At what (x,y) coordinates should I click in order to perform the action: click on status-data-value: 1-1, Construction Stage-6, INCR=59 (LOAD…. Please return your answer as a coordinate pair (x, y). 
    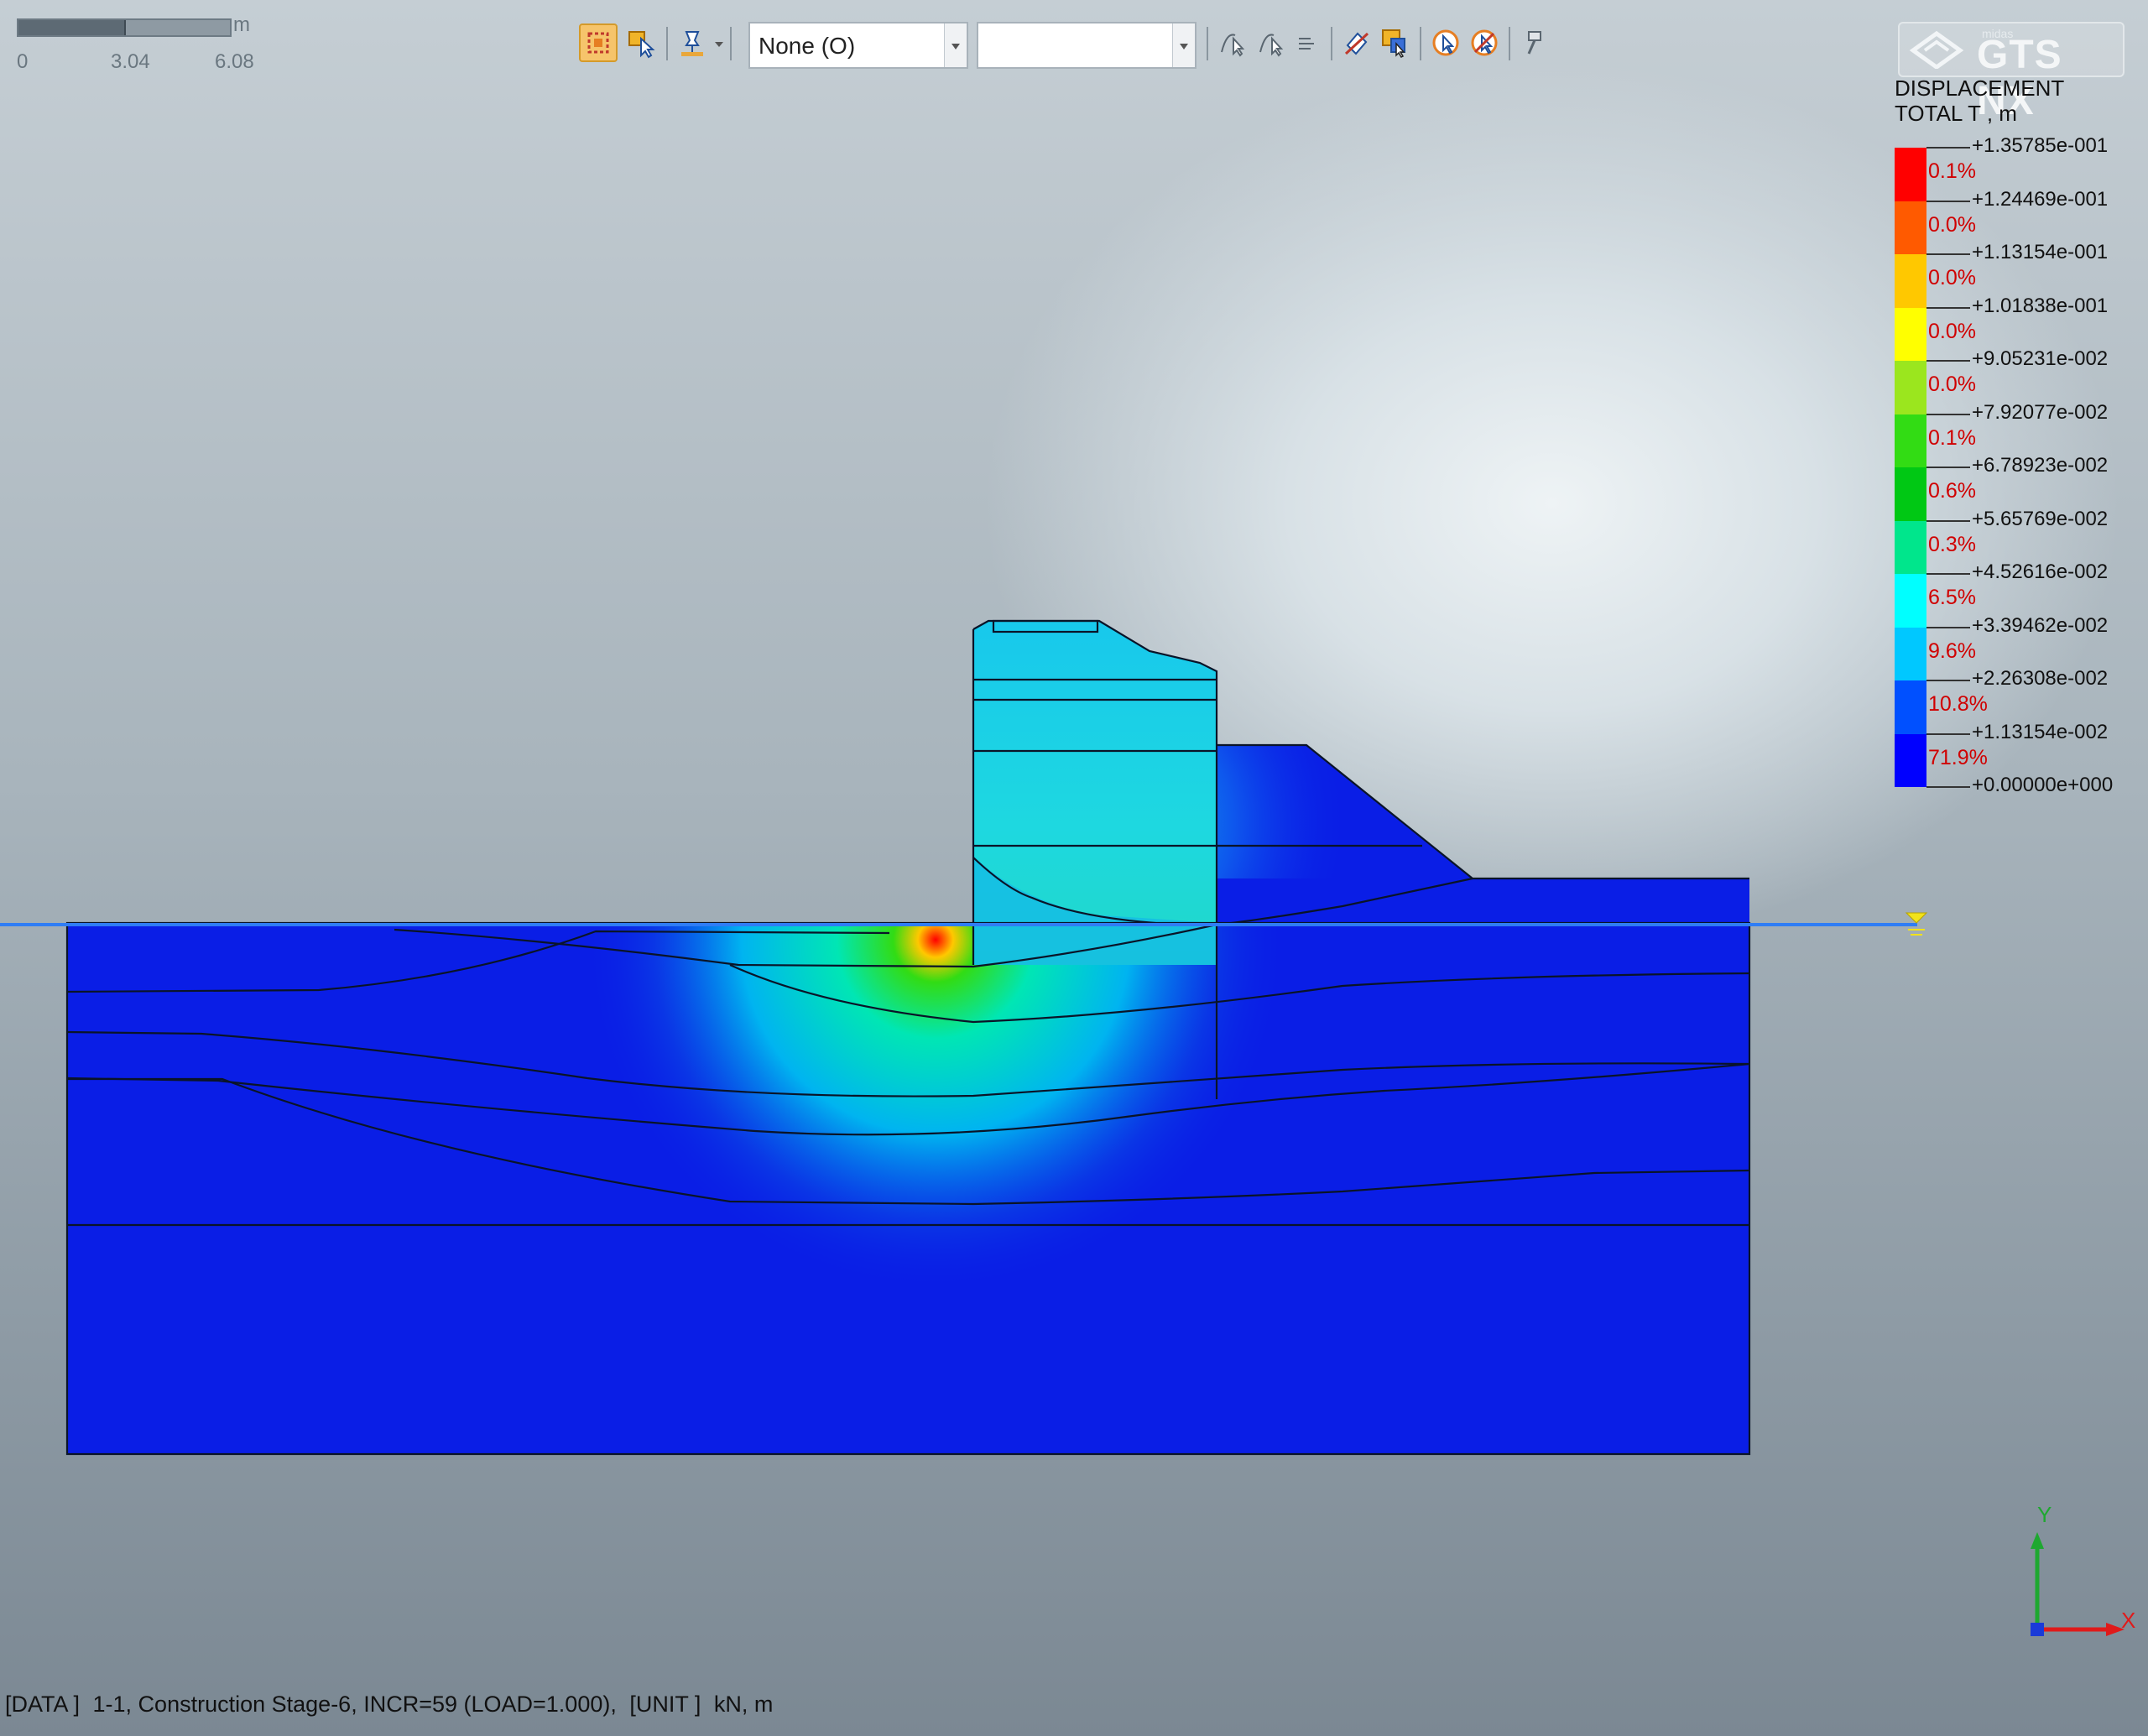
    Looking at the image, I should click on (355, 1704).